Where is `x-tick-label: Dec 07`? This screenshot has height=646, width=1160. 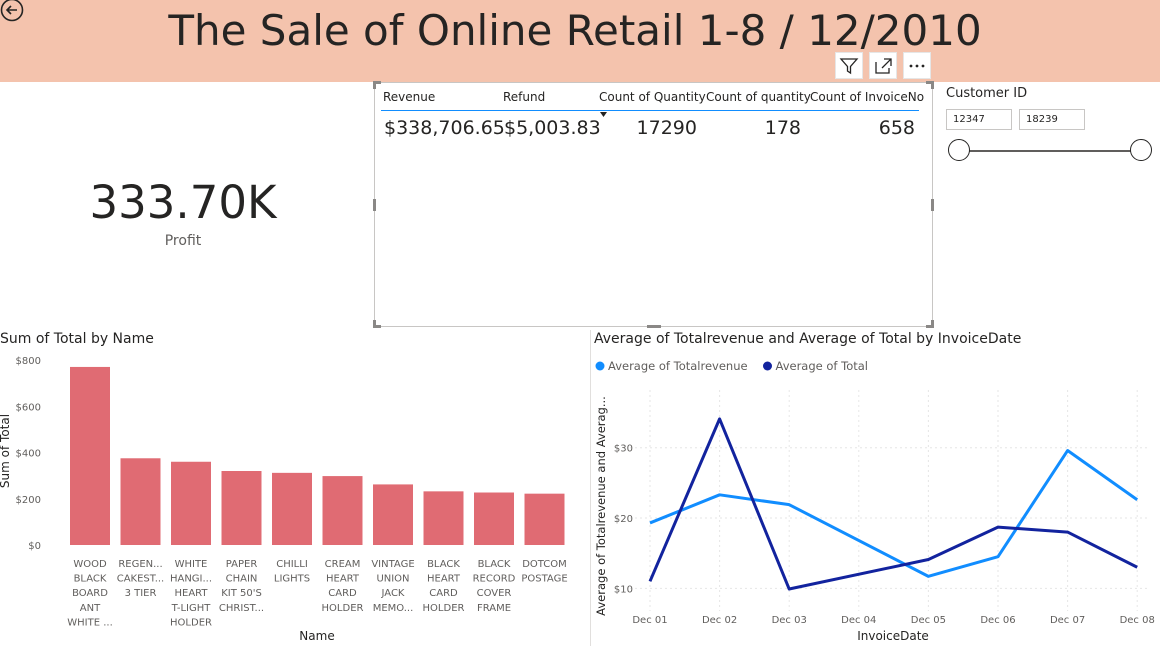 x-tick-label: Dec 07 is located at coordinates (1067, 620).